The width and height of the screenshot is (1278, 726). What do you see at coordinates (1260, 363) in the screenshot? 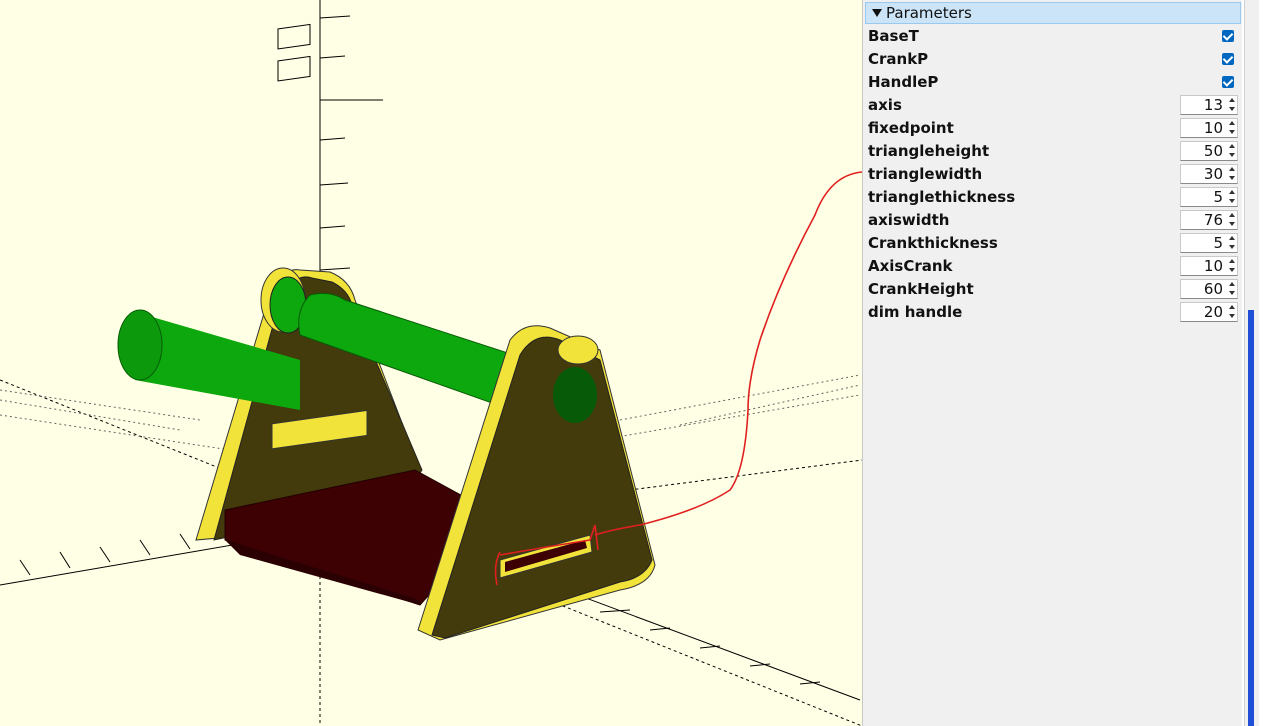
I see `right-scrollbar` at bounding box center [1260, 363].